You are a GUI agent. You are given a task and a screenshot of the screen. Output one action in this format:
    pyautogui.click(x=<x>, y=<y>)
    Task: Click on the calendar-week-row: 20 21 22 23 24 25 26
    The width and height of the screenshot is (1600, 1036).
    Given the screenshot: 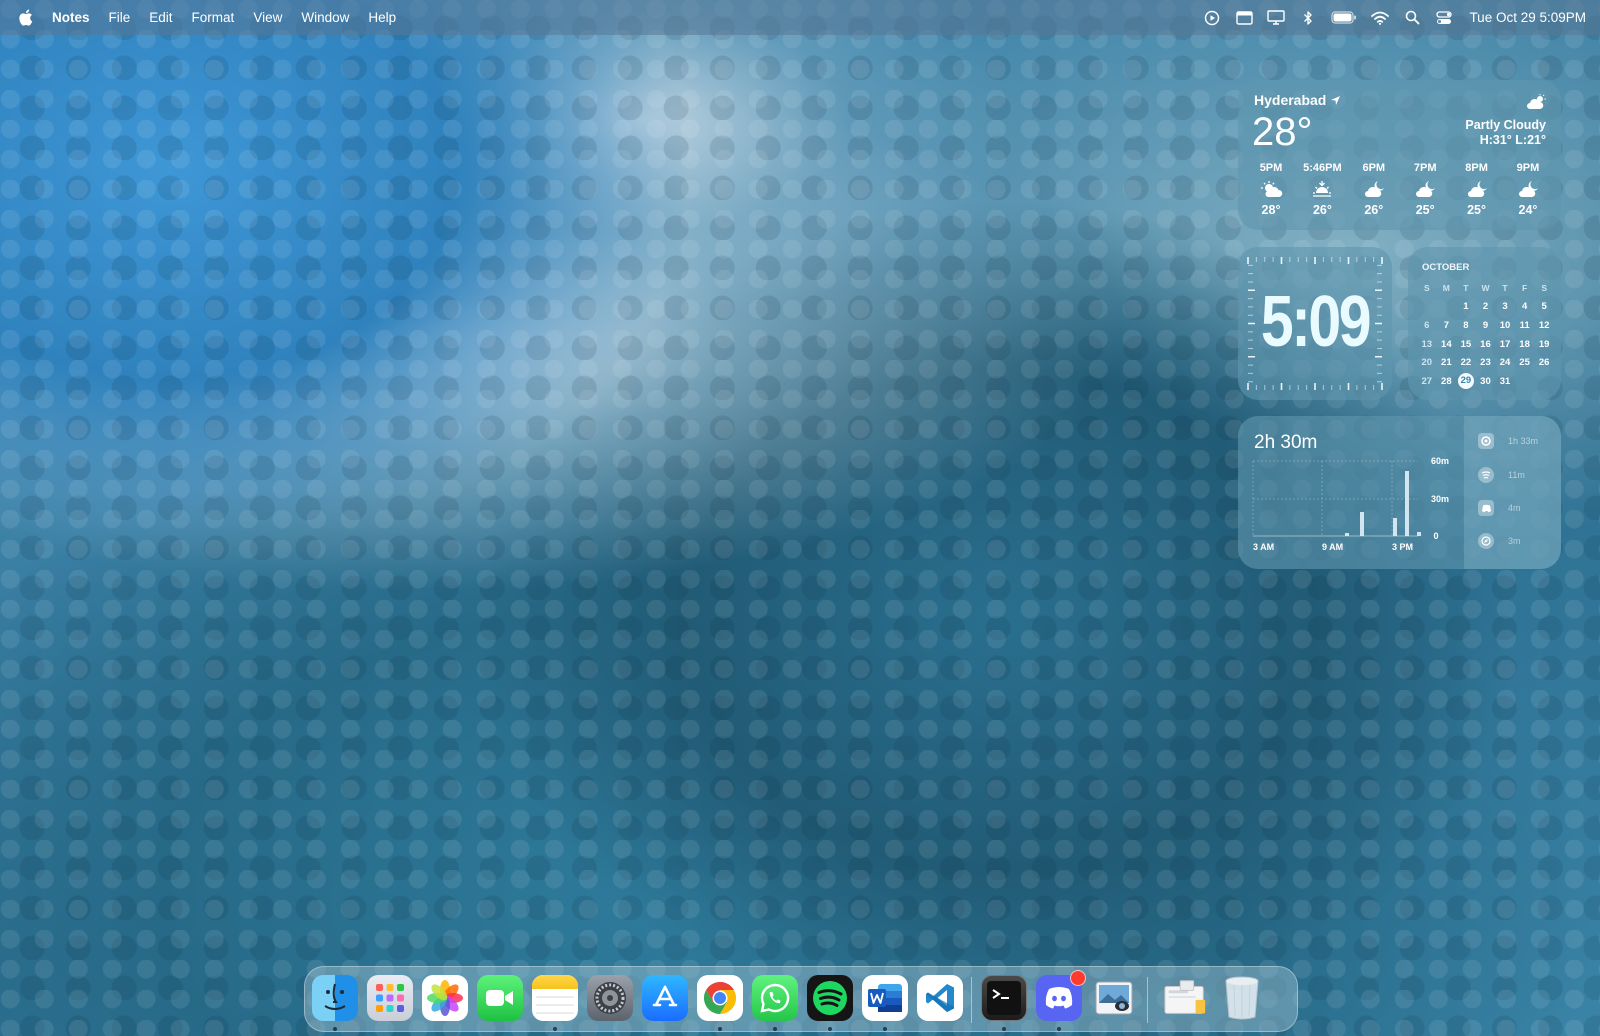 What is the action you would take?
    pyautogui.click(x=1485, y=362)
    